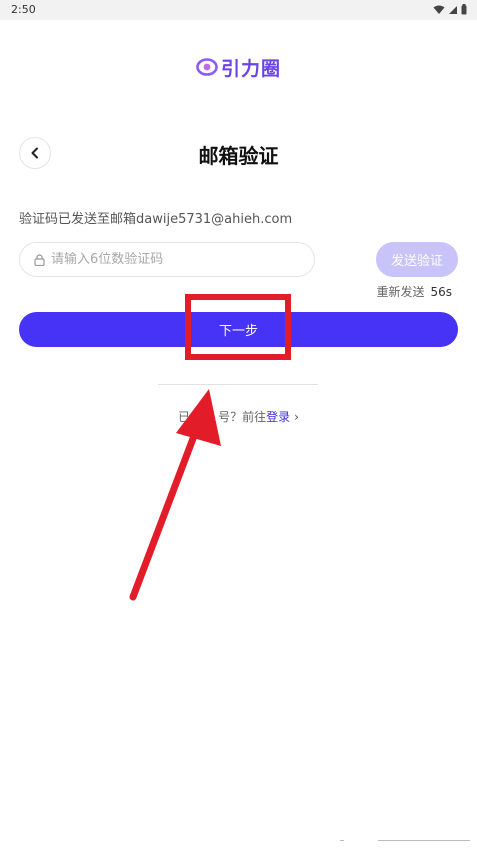 This screenshot has height=848, width=477. I want to click on annotation-highlight-box, so click(238, 327).